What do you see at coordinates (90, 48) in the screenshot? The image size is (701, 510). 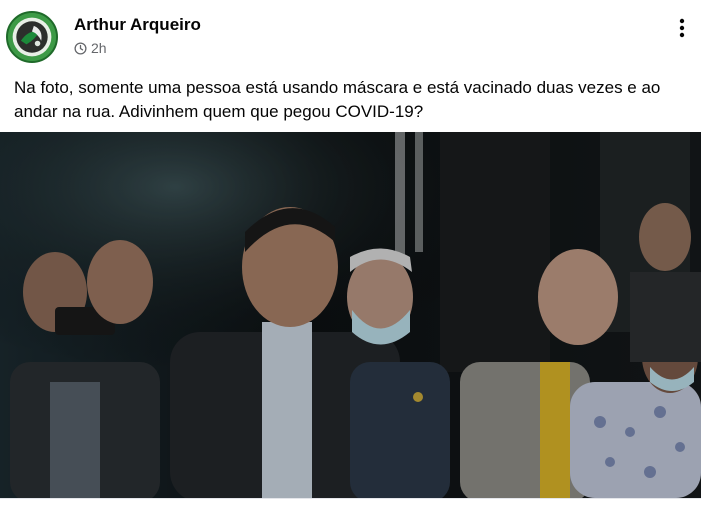 I see `post-meta: 2h` at bounding box center [90, 48].